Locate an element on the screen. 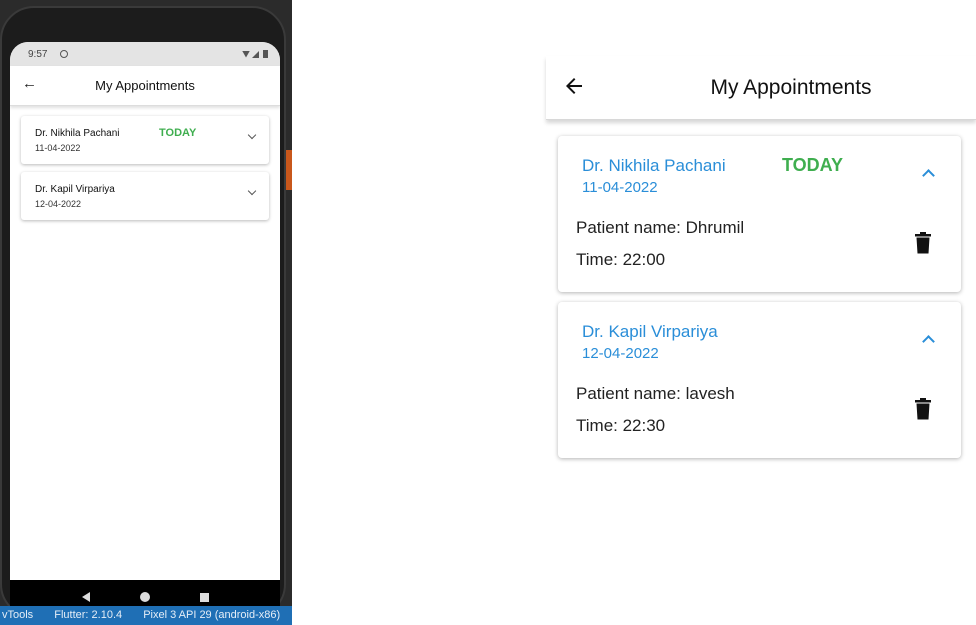  phone-status-bar: 9:57 is located at coordinates (145, 54).